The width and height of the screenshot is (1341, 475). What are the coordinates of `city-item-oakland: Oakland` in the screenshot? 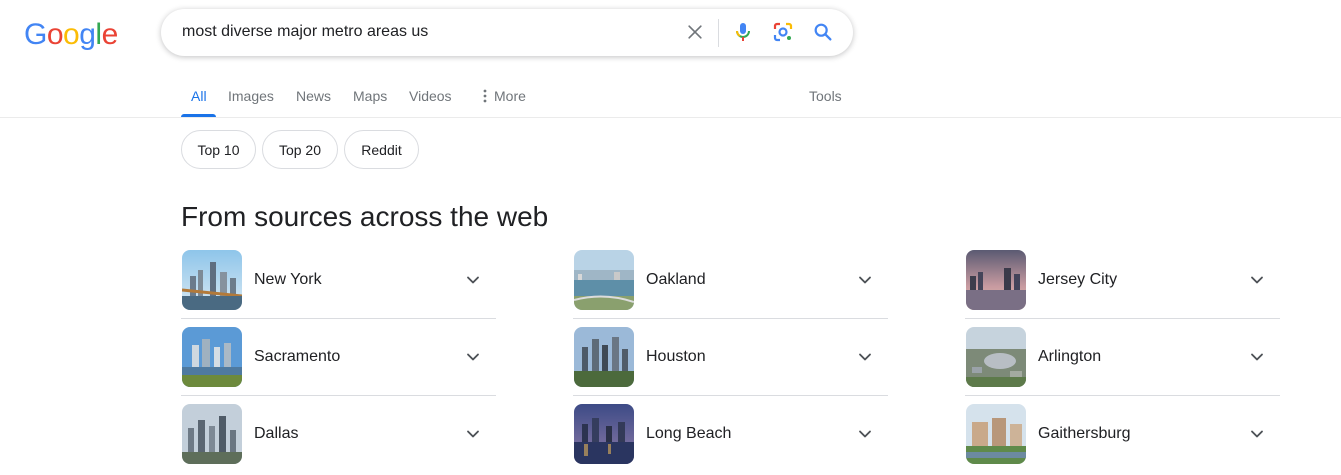 It's located at (730, 288).